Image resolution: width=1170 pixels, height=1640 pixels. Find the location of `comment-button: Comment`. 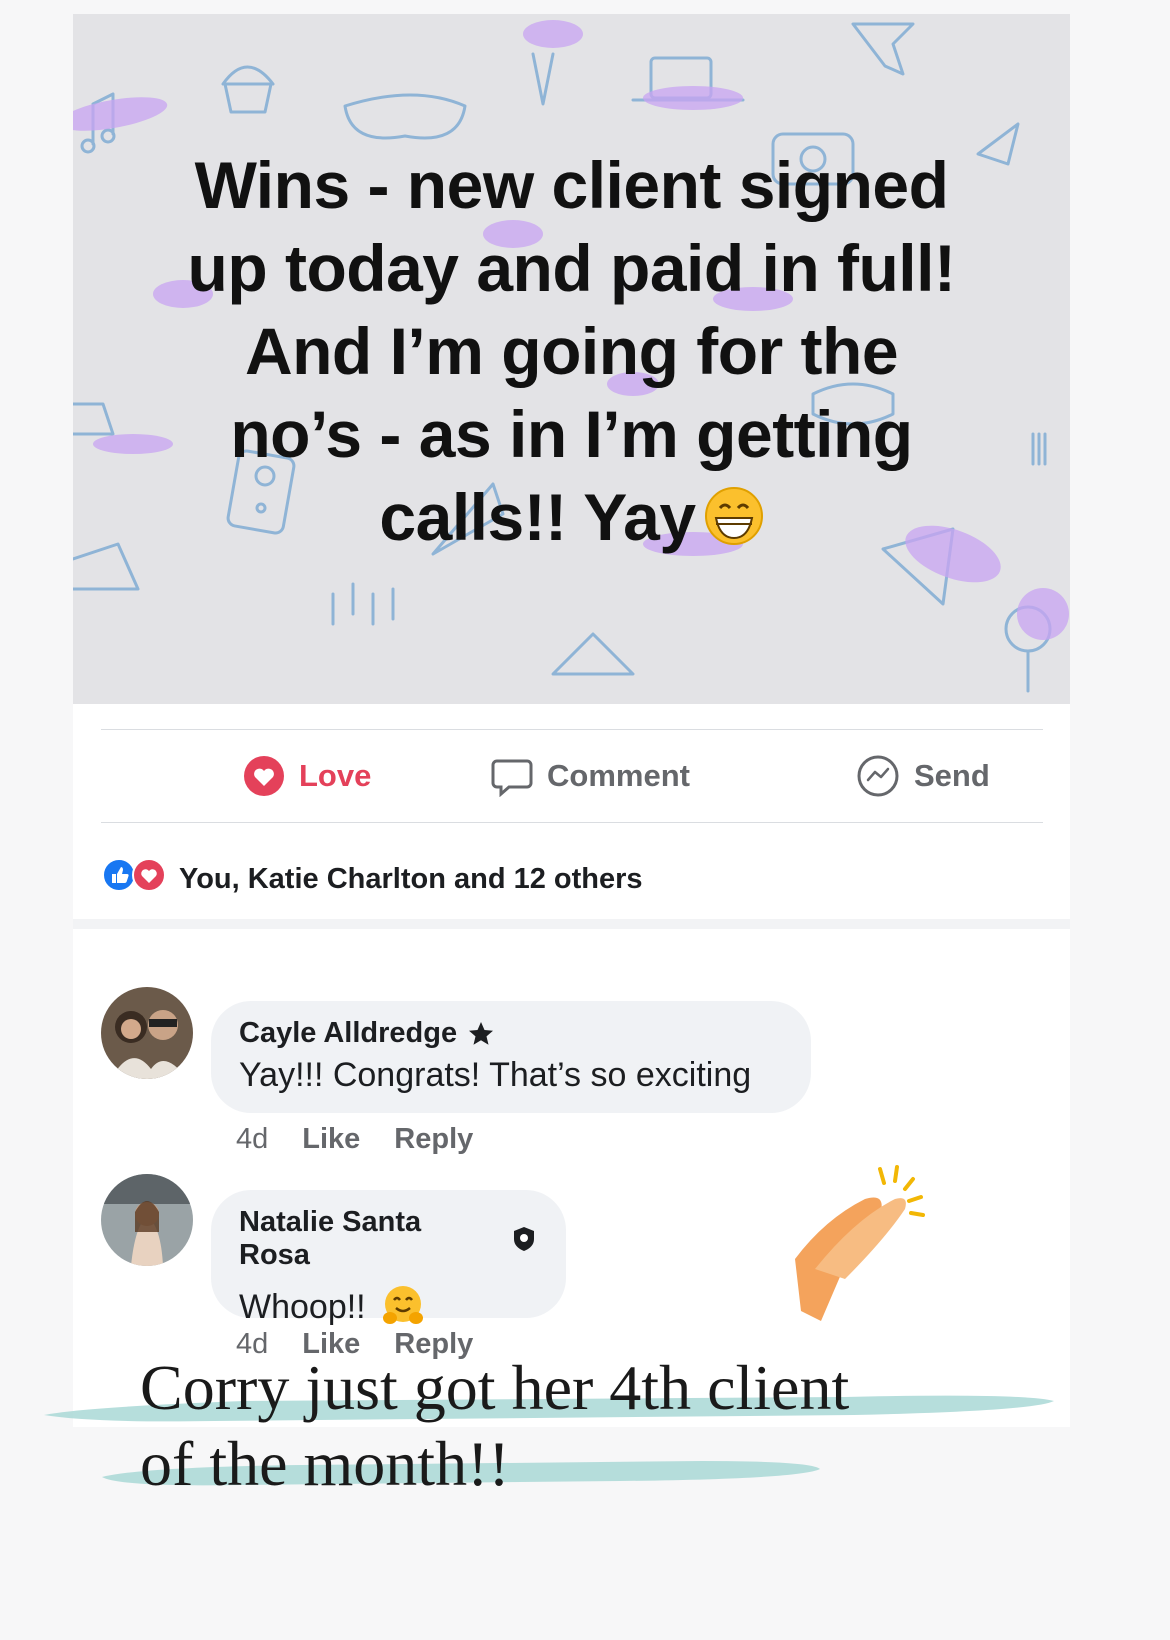

comment-button: Comment is located at coordinates (590, 776).